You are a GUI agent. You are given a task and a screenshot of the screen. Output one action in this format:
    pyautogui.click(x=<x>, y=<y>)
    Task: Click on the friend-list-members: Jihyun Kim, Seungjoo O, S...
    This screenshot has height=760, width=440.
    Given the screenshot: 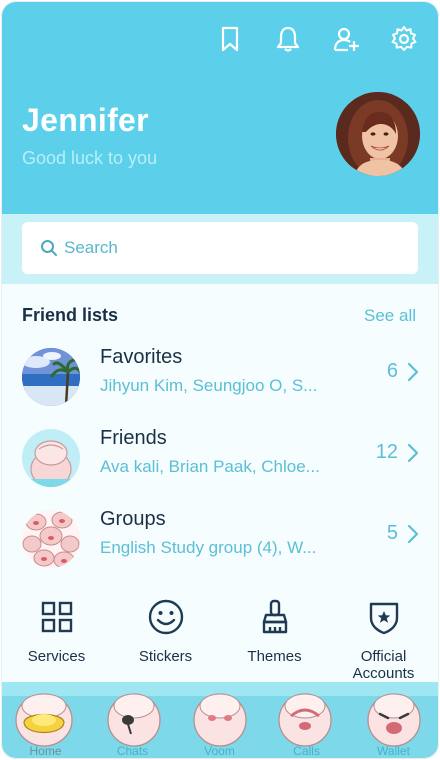 What is the action you would take?
    pyautogui.click(x=209, y=385)
    